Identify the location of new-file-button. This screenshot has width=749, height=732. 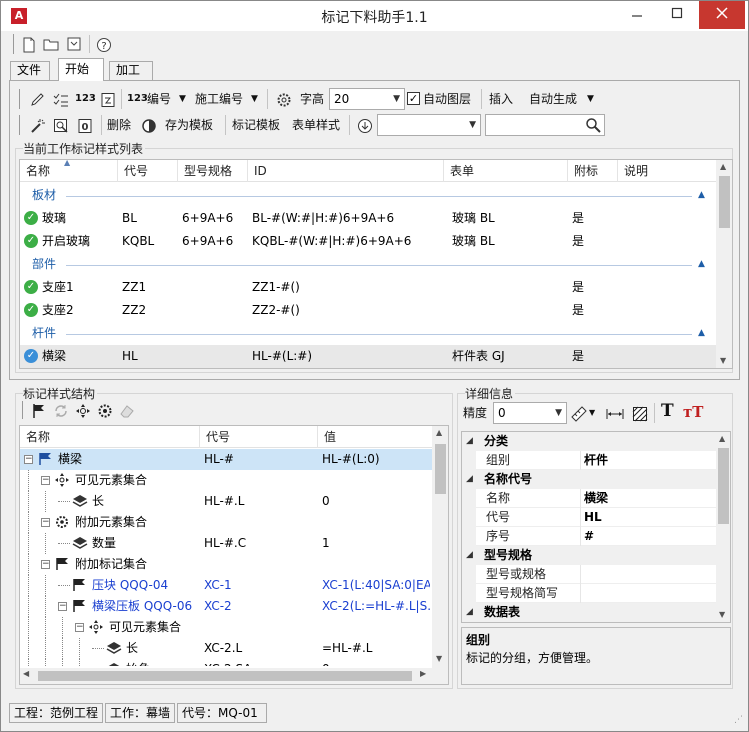
(29, 44).